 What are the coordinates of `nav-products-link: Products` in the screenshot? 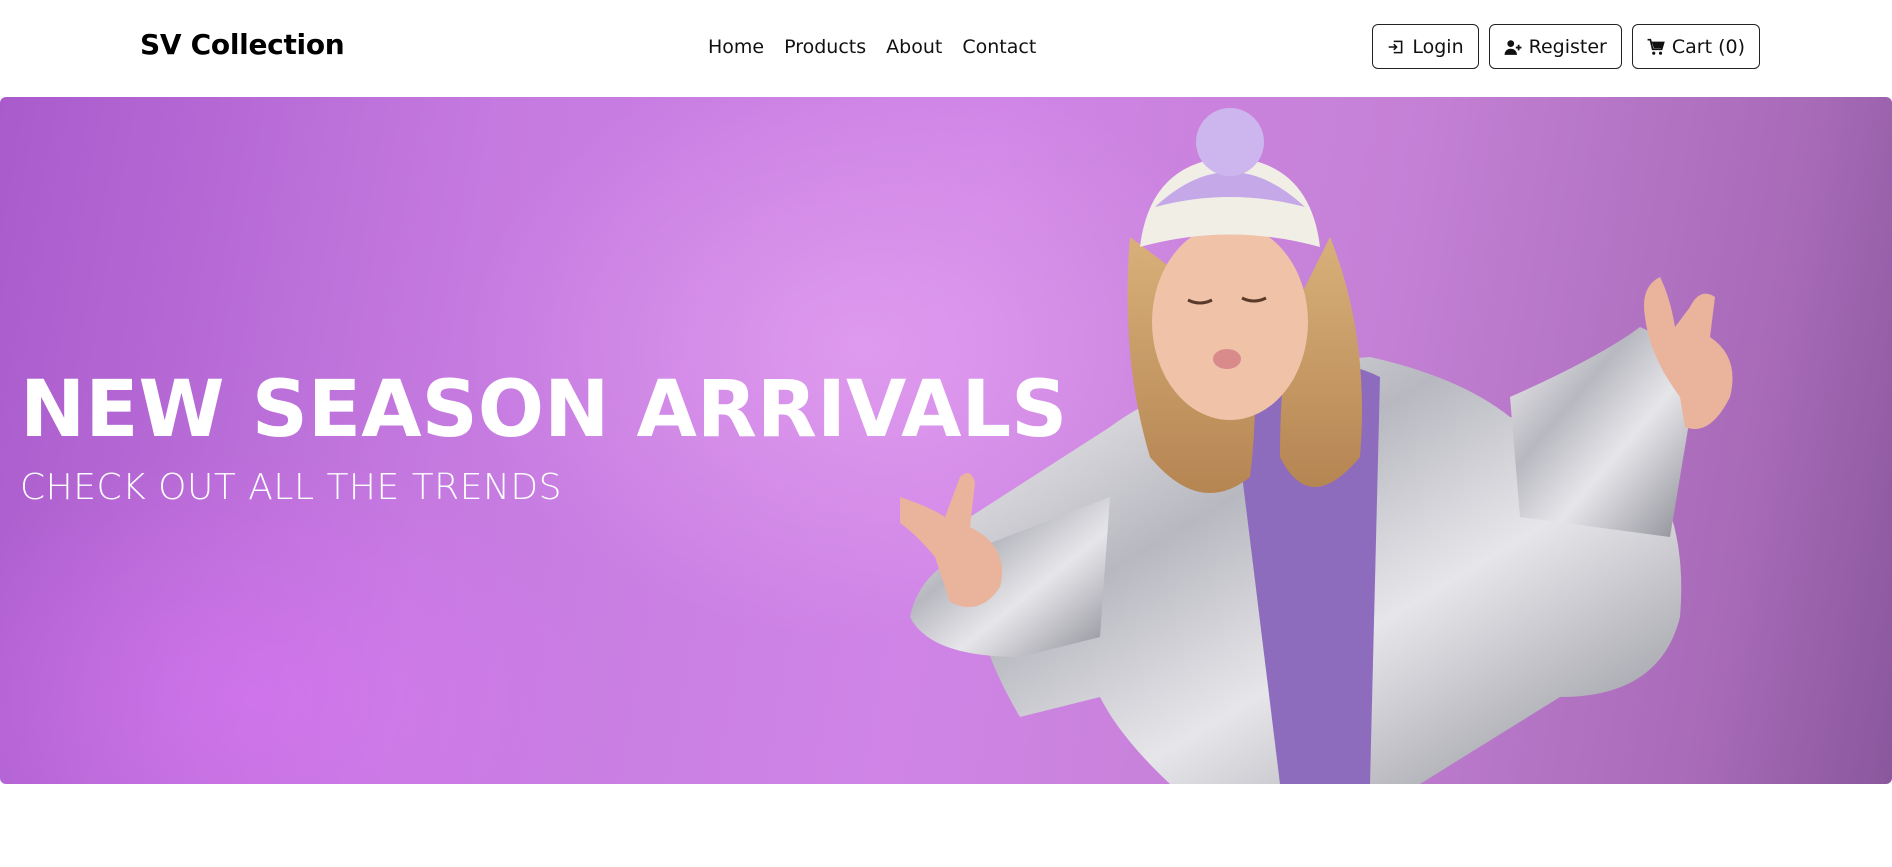 It's located at (825, 47).